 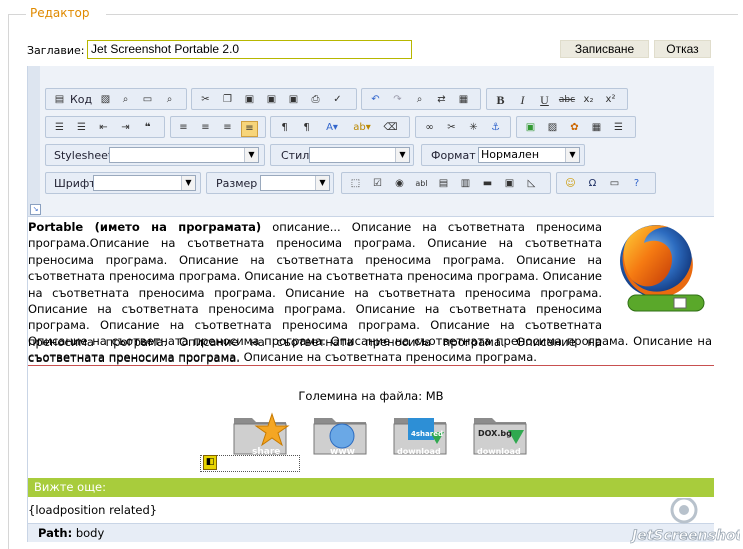 What do you see at coordinates (682, 49) in the screenshot?
I see `cancel-button: Отказ` at bounding box center [682, 49].